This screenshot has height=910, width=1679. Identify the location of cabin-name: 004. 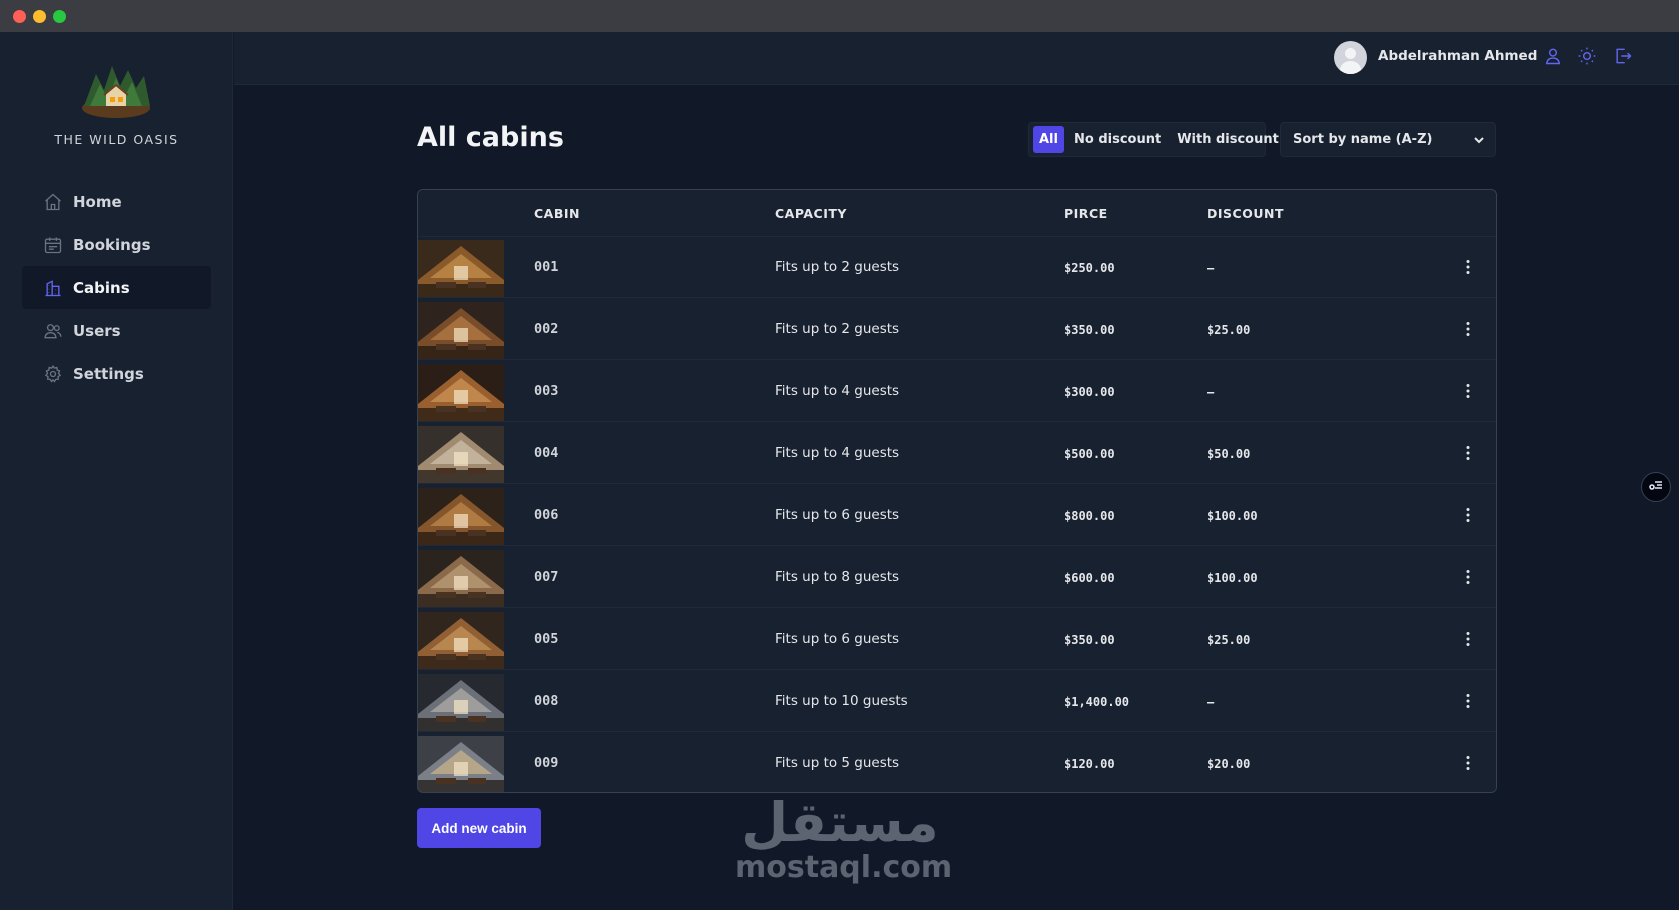
(546, 453).